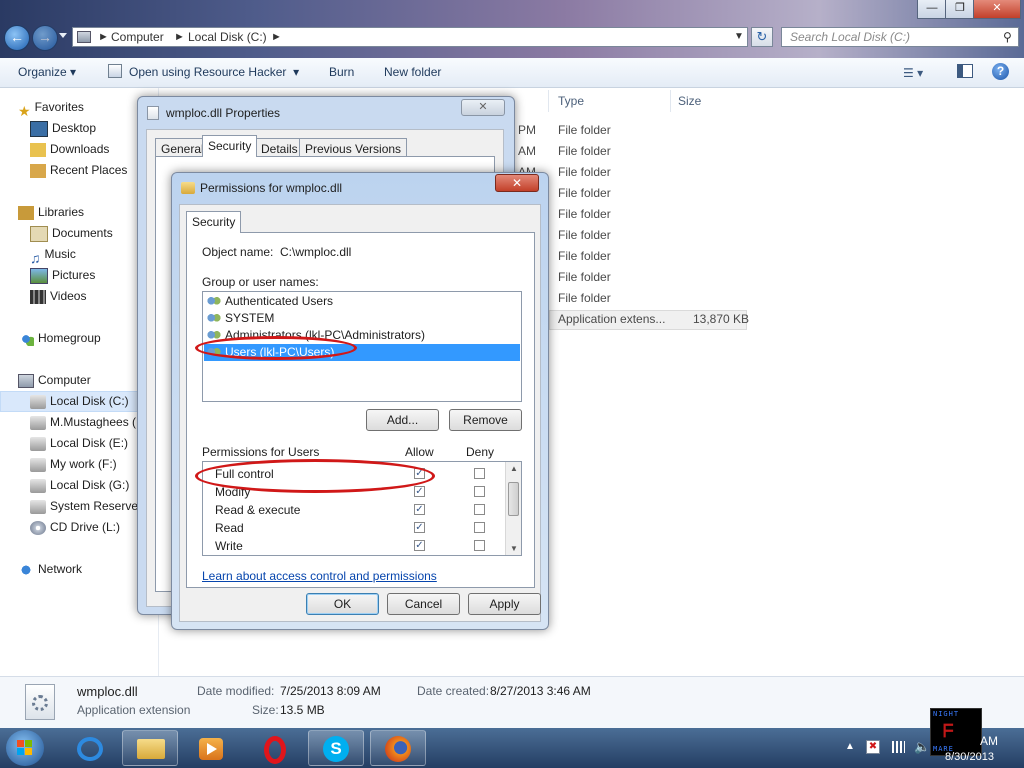 This screenshot has height=768, width=1024. What do you see at coordinates (17, 38) in the screenshot?
I see `back-arrow-icon: ←` at bounding box center [17, 38].